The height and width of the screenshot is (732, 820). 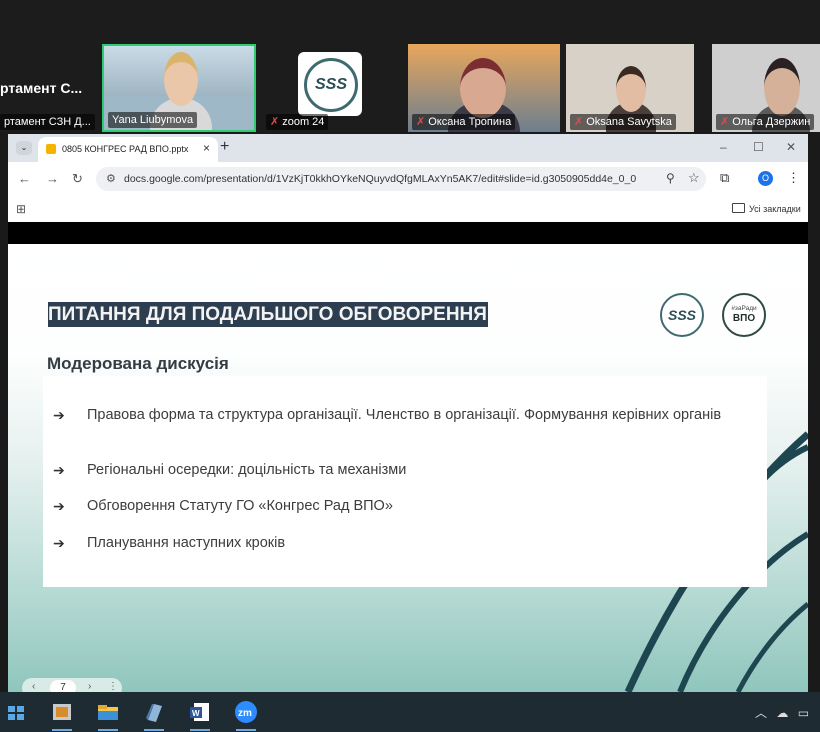 What do you see at coordinates (793, 178) in the screenshot?
I see `browser-menu-icon: ⋮` at bounding box center [793, 178].